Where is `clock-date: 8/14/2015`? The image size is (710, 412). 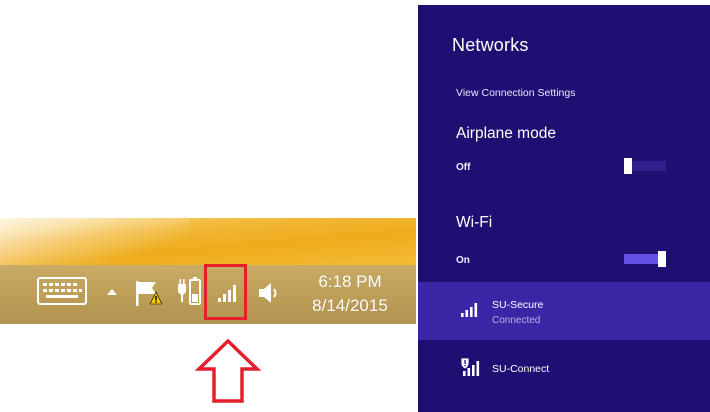
clock-date: 8/14/2015 is located at coordinates (350, 305).